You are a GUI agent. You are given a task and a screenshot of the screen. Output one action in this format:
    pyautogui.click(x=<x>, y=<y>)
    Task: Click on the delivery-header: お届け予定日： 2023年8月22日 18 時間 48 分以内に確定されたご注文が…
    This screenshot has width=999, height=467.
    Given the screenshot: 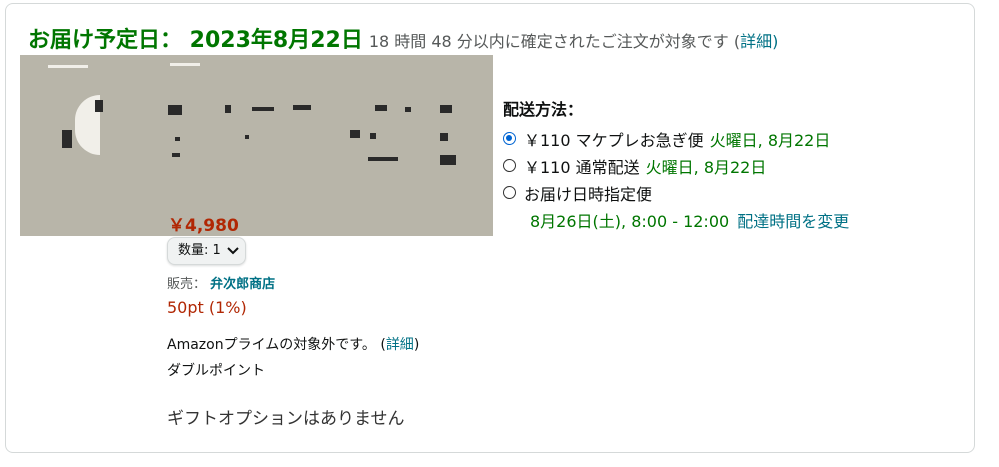 What is the action you would take?
    pyautogui.click(x=403, y=38)
    